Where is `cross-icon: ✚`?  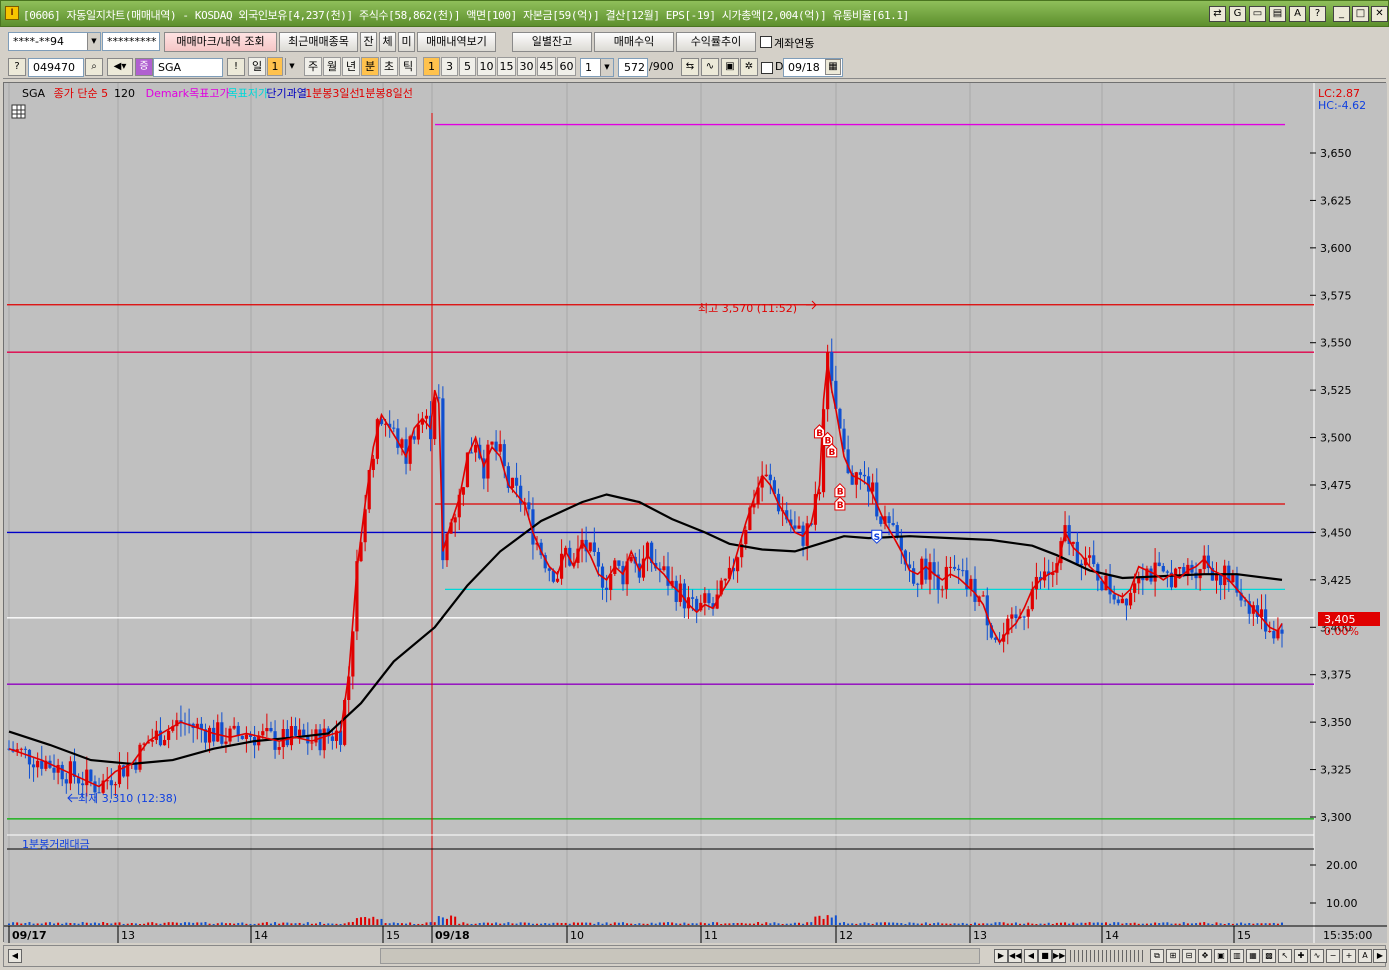
cross-icon: ✚ is located at coordinates (1301, 956).